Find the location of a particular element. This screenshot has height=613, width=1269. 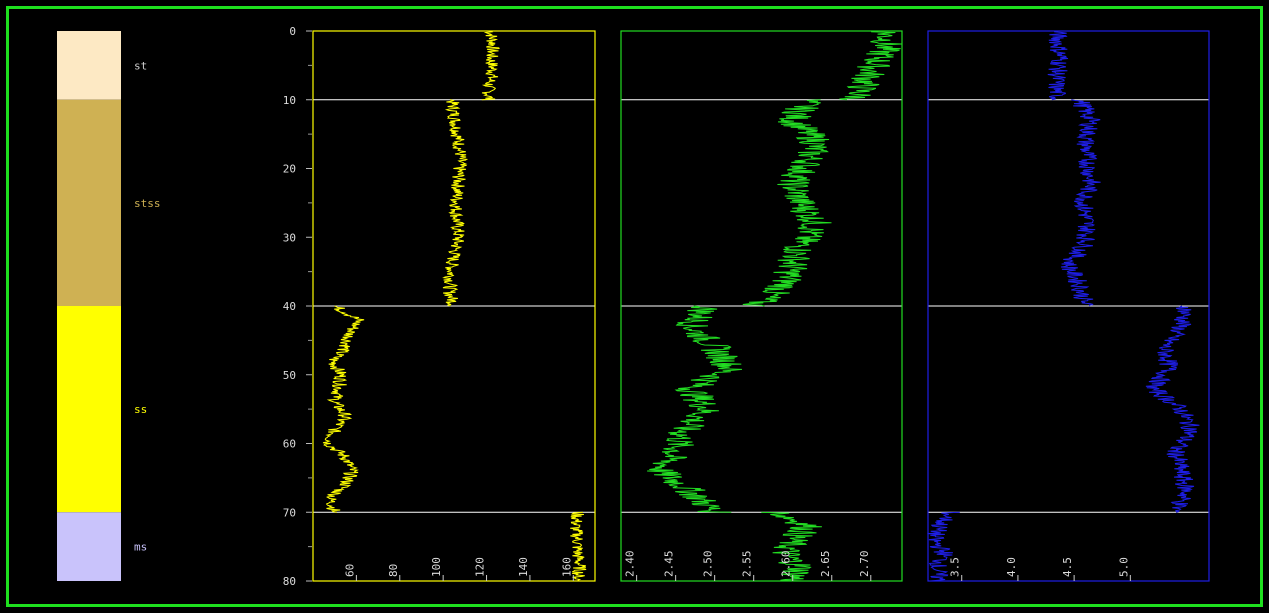

track-1-x-tick-label: 80 is located at coordinates (393, 570).